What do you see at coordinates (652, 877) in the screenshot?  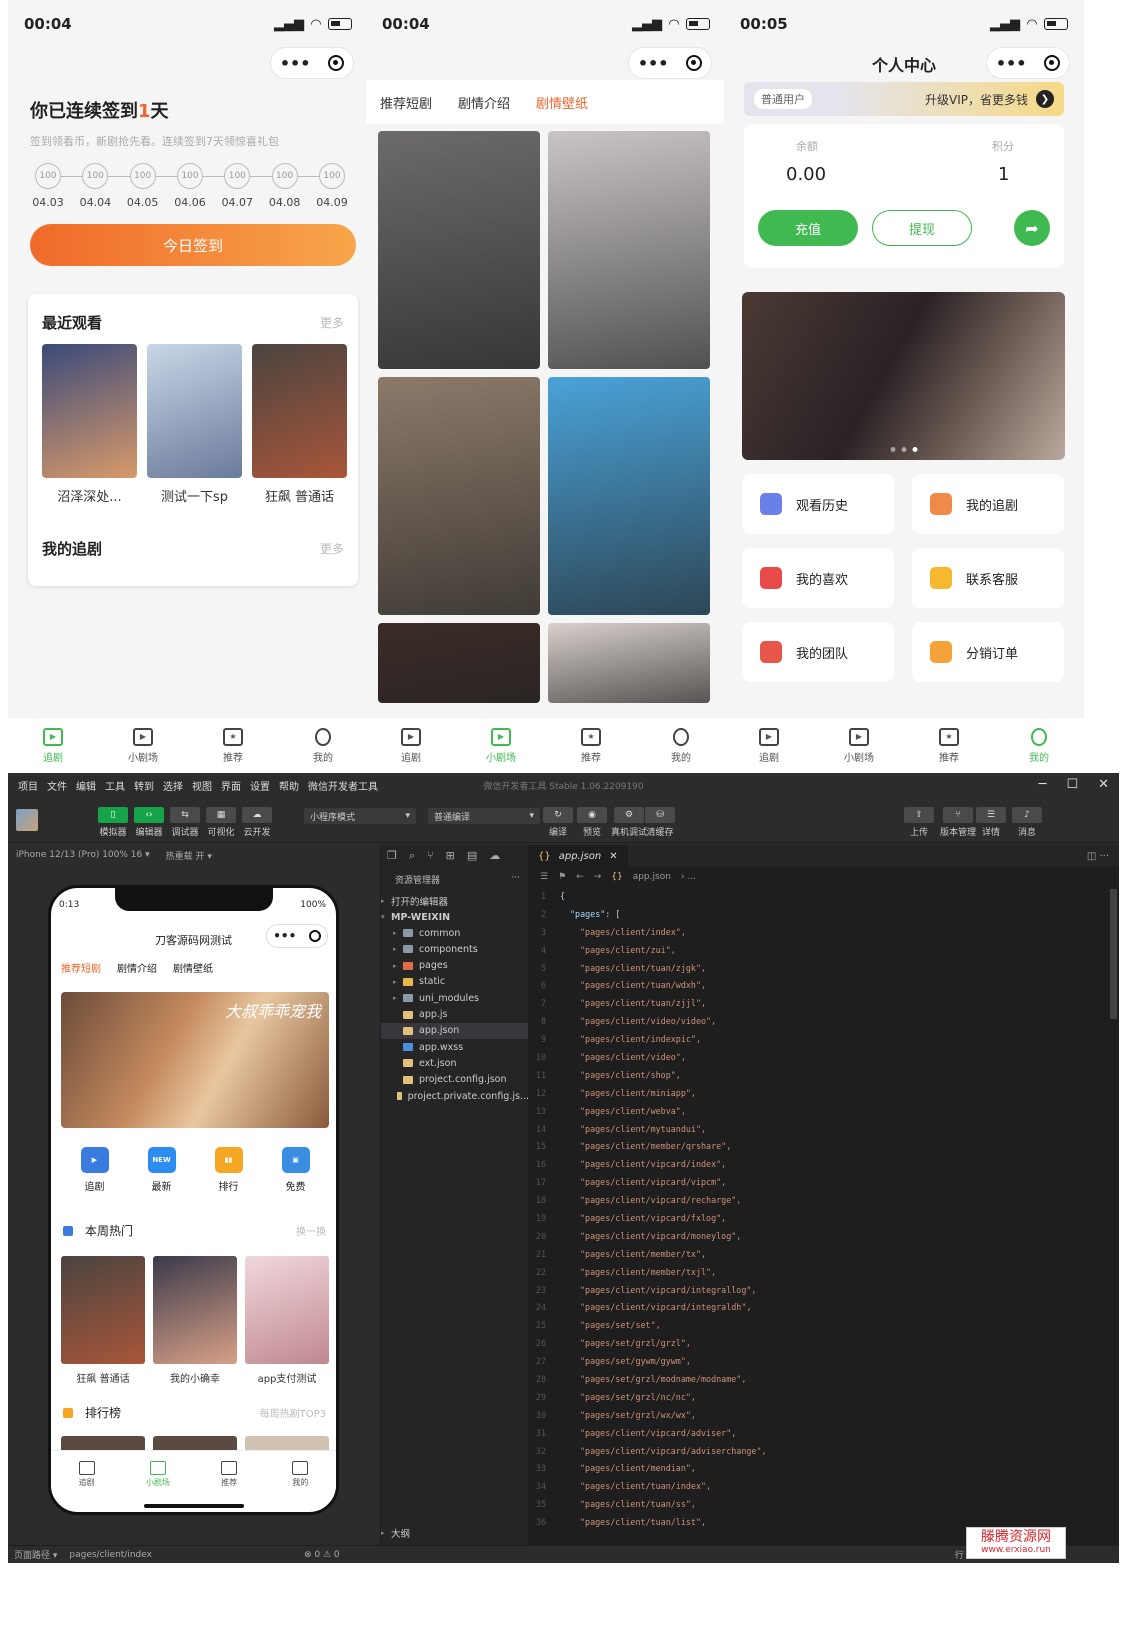 I see `breadcrumb-file: app.json` at bounding box center [652, 877].